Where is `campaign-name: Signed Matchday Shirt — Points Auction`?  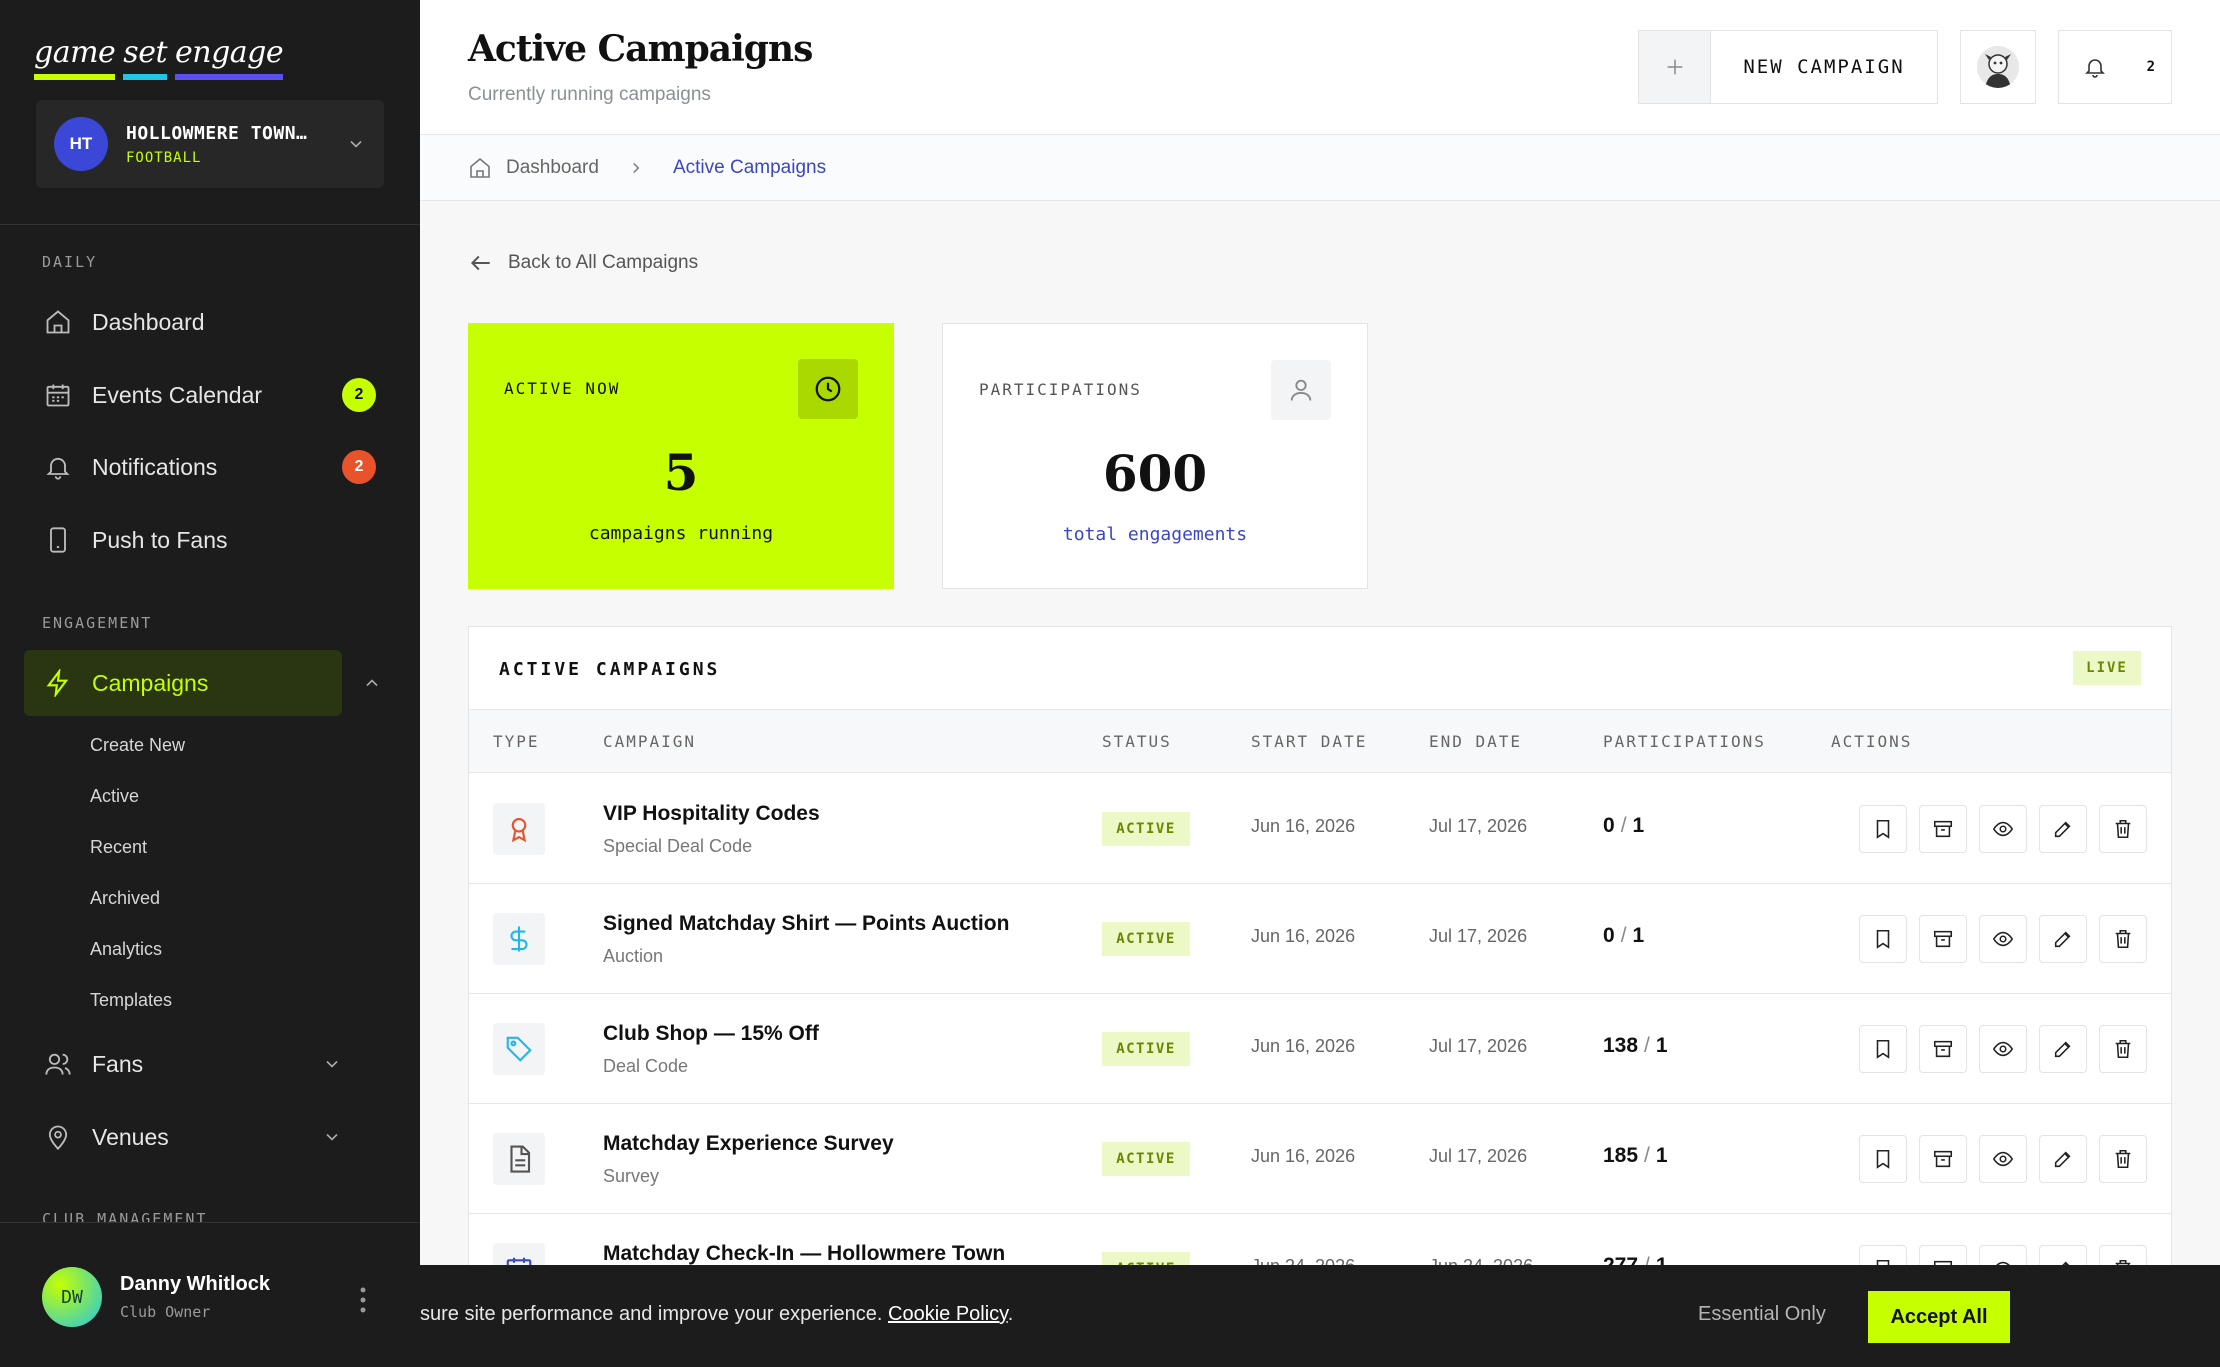 campaign-name: Signed Matchday Shirt — Points Auction is located at coordinates (806, 924).